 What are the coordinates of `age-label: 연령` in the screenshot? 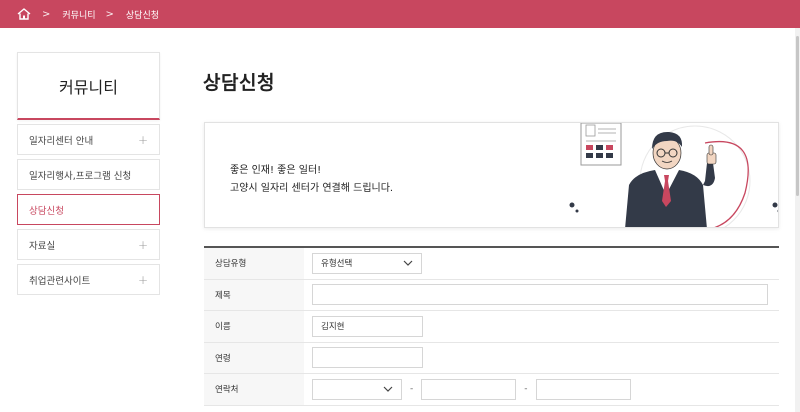 It's located at (254, 357).